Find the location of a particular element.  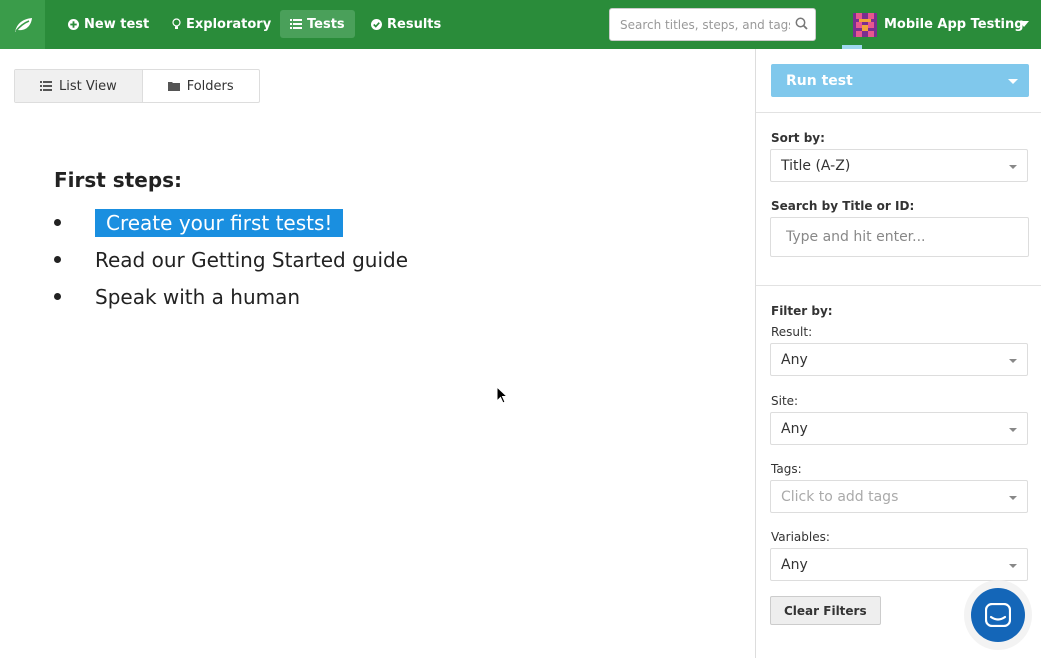

variables-select: Any is located at coordinates (899, 564).